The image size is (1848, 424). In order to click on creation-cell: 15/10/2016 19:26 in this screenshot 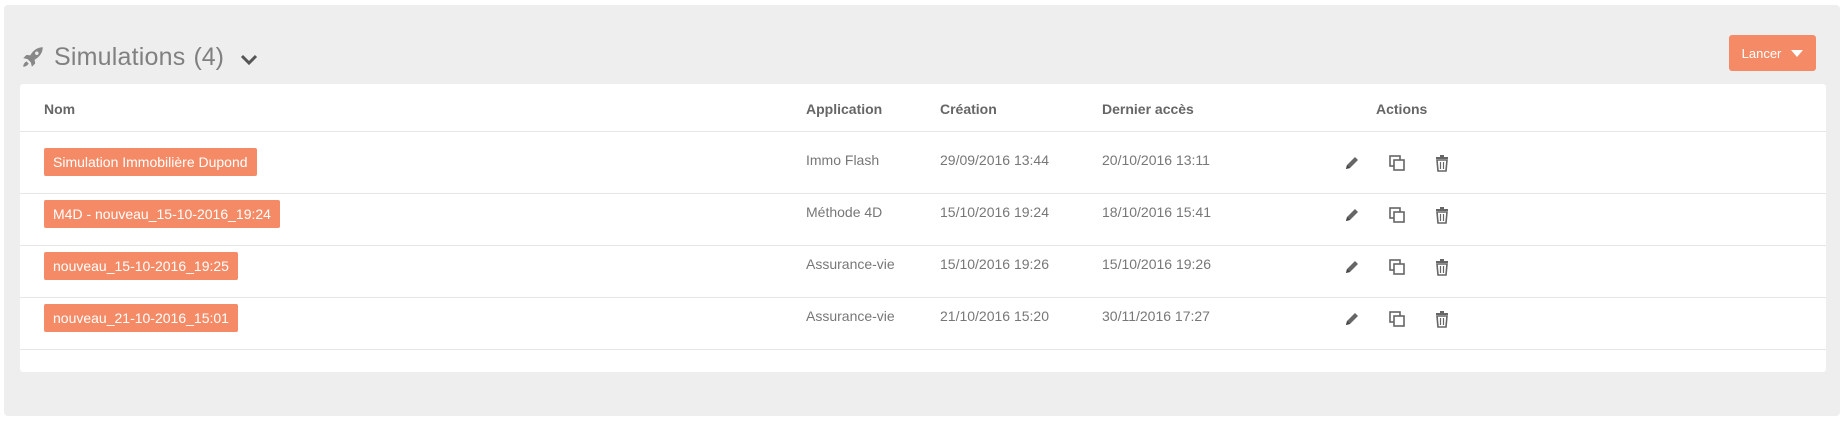, I will do `click(994, 264)`.